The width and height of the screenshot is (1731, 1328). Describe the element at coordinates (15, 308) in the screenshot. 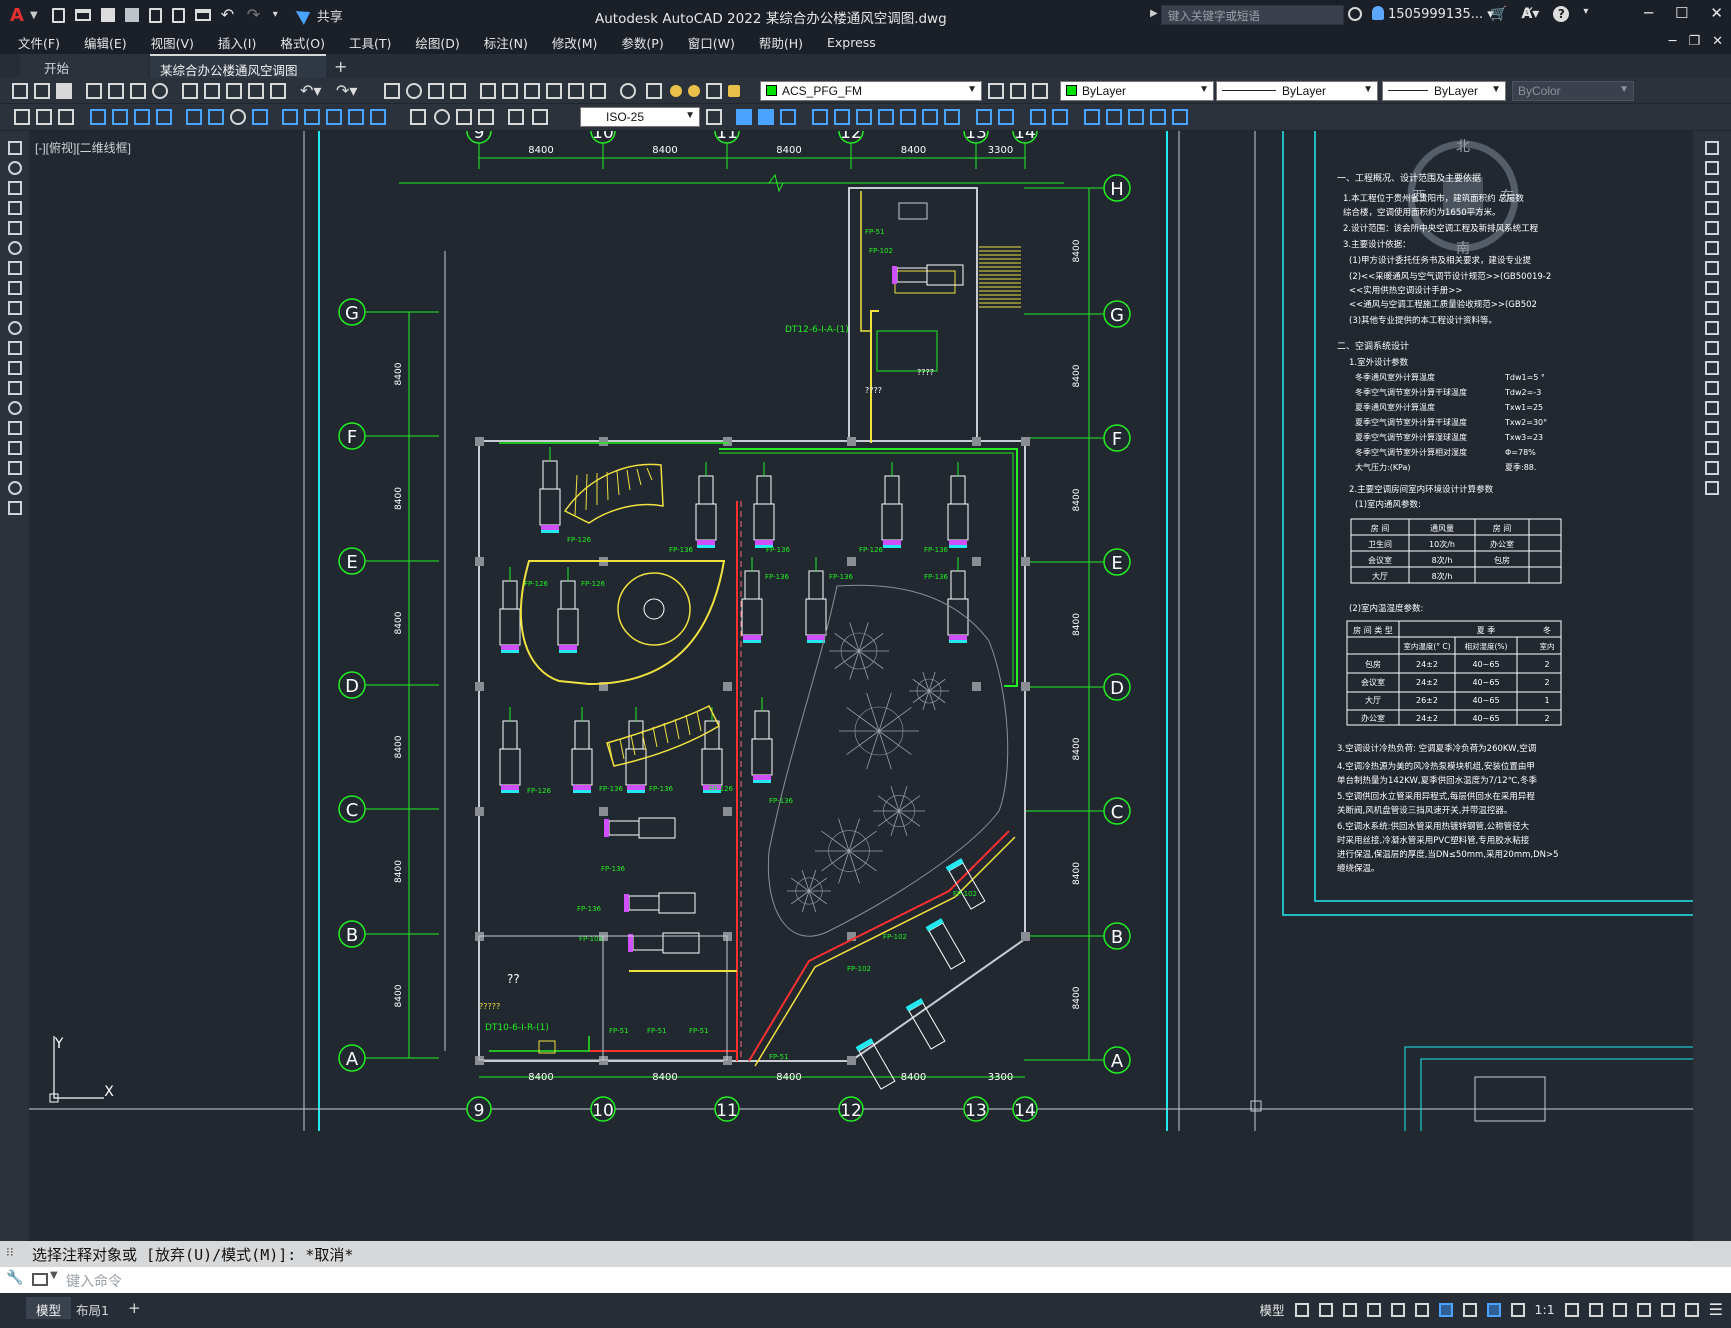

I see `ellipse-icon` at that location.